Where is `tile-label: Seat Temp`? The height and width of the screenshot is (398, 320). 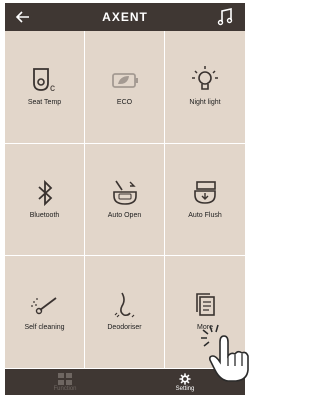
tile-label: Seat Temp is located at coordinates (44, 102).